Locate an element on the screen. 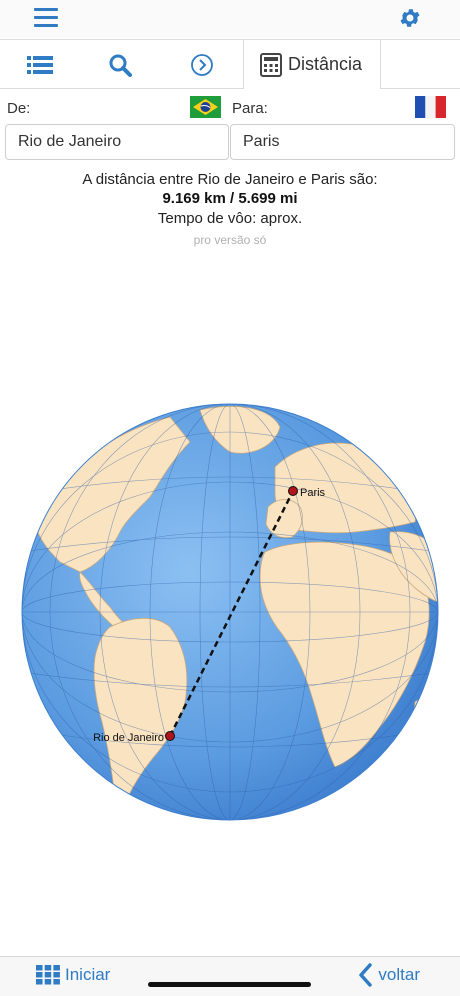  destination-map-label: Paris is located at coordinates (313, 493).